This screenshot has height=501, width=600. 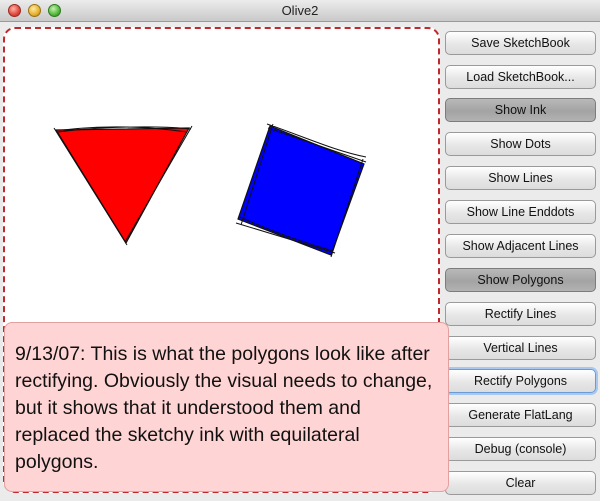 What do you see at coordinates (520, 280) in the screenshot?
I see `show-polygons-button: Show Polygons` at bounding box center [520, 280].